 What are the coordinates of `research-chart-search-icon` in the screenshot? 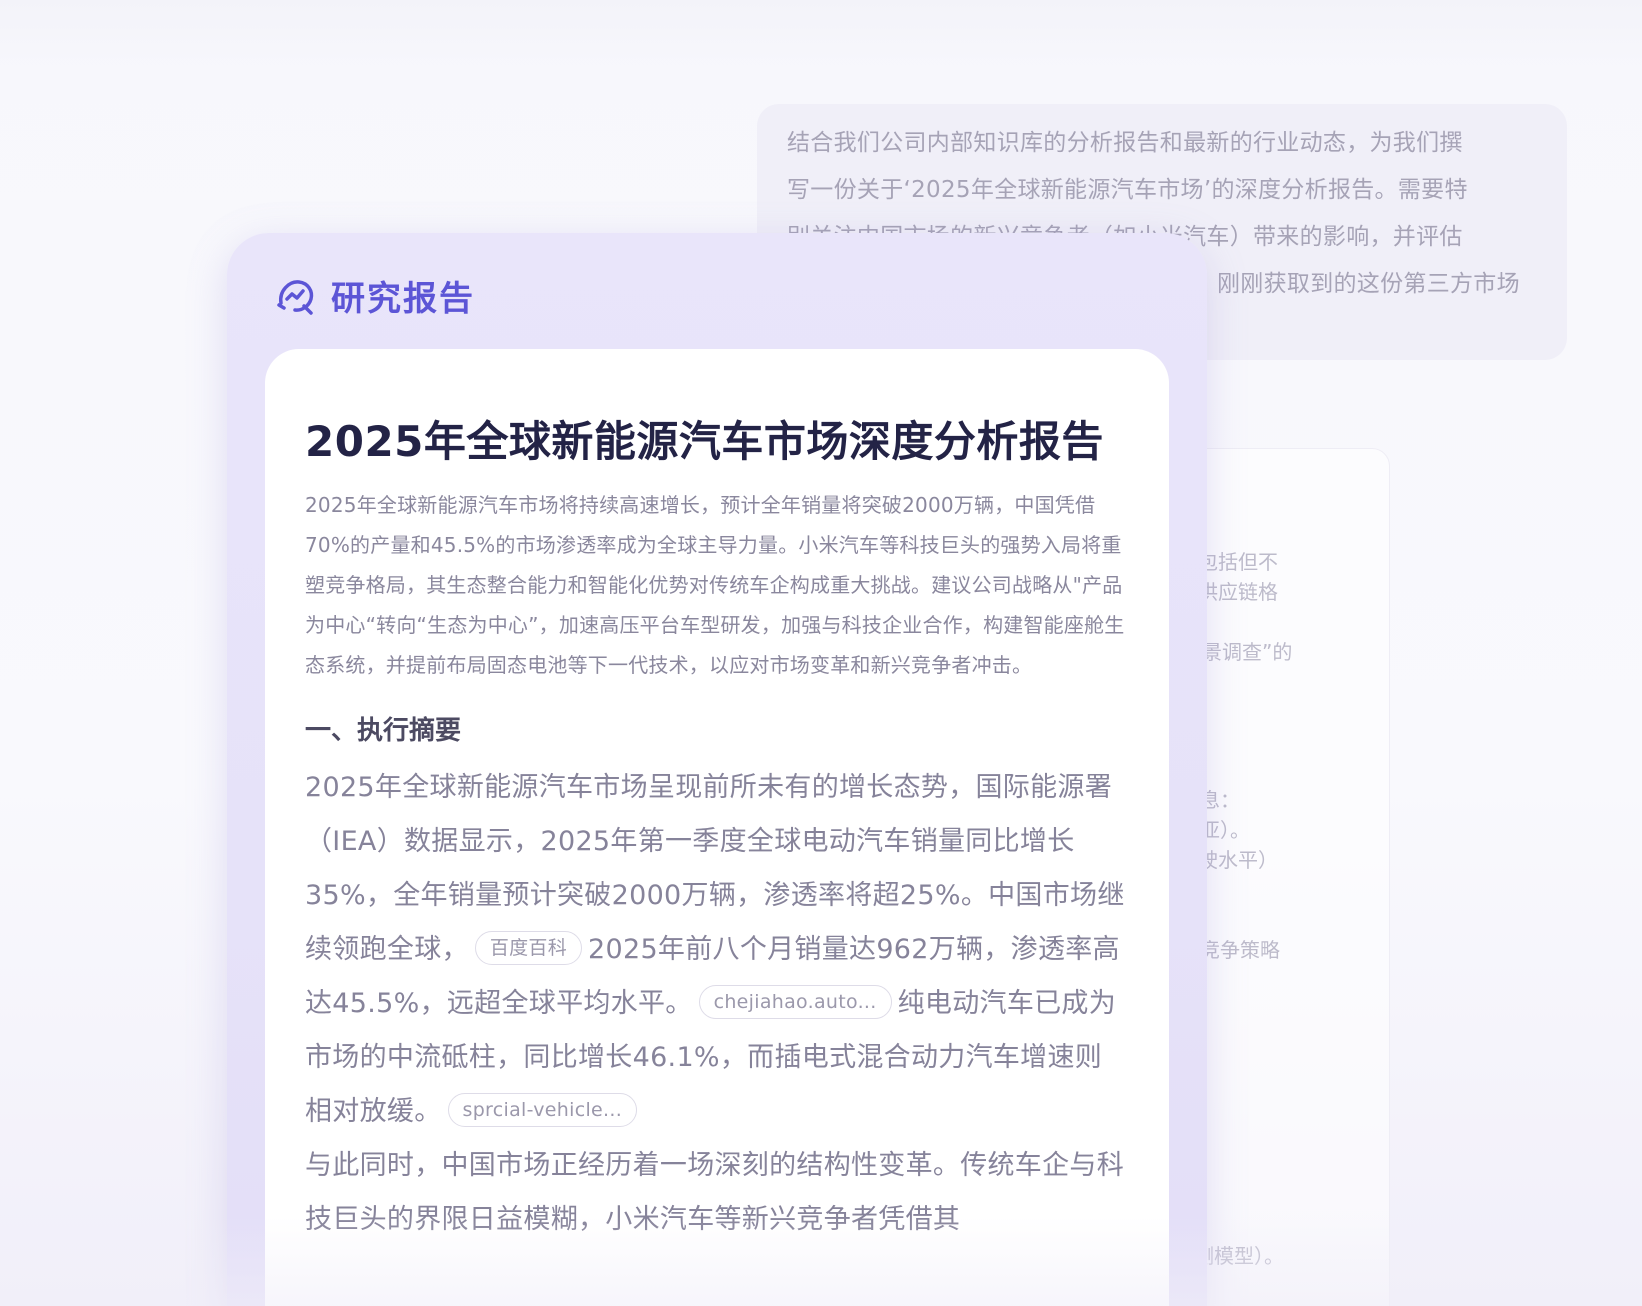 It's located at (296, 296).